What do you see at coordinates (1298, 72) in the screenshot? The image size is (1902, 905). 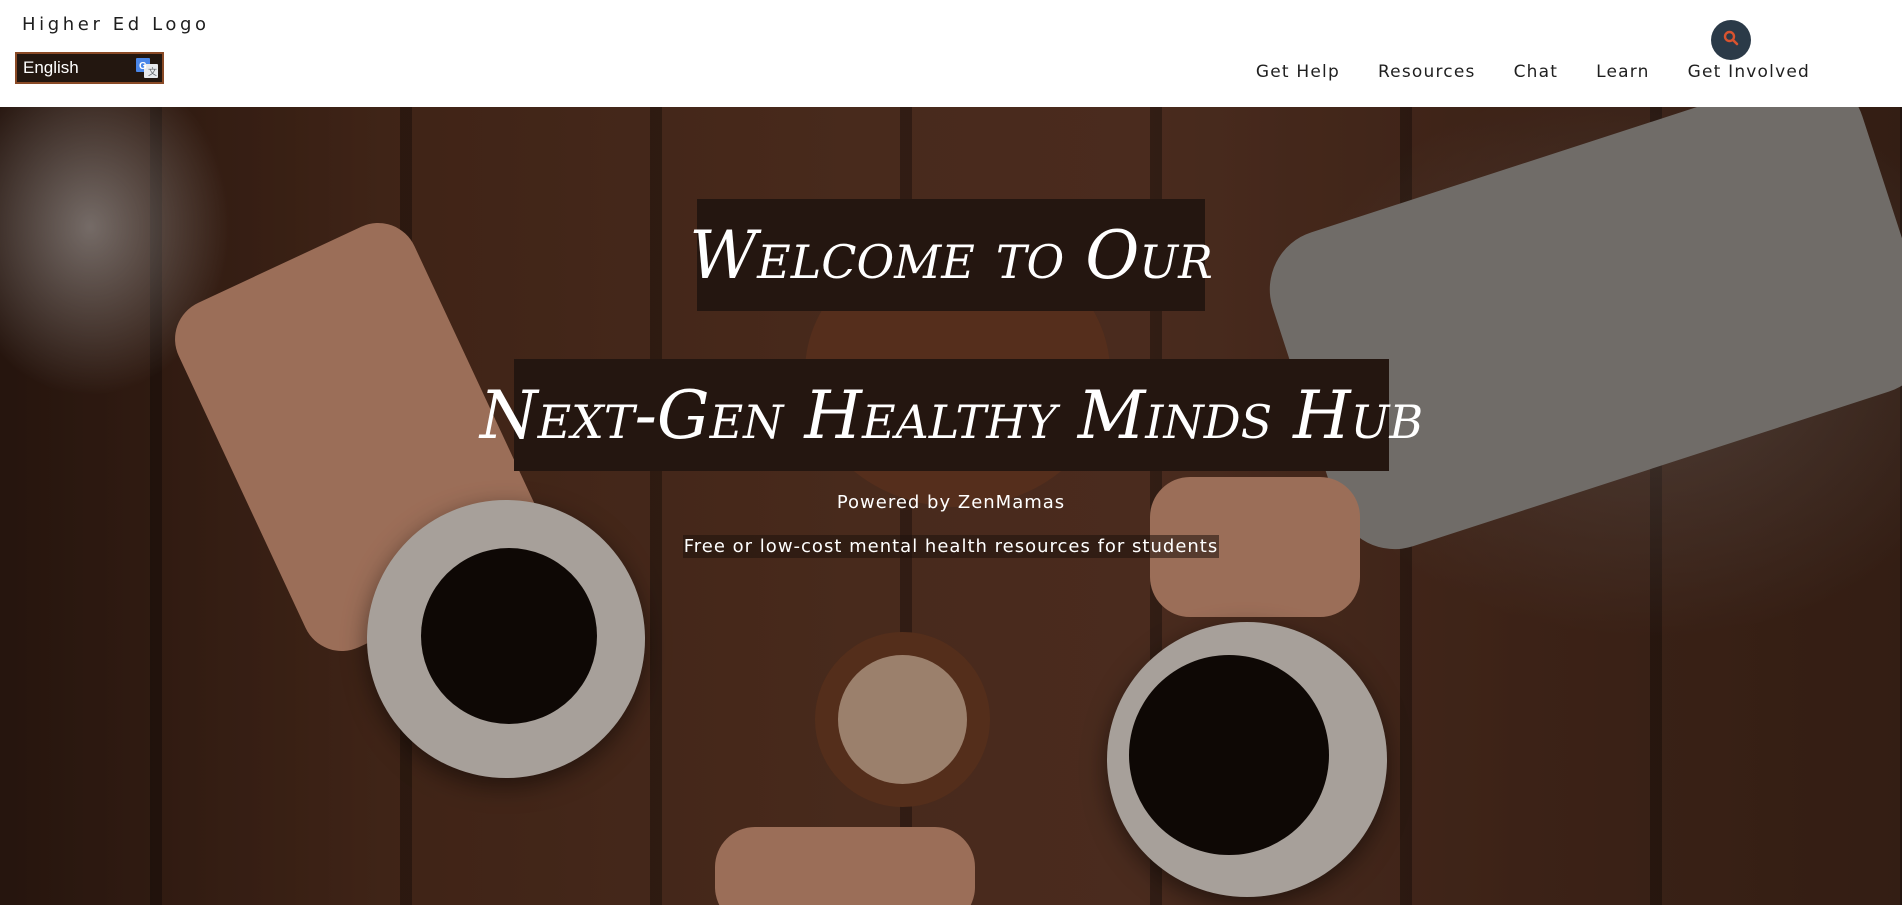 I see `nav-item-get-help: Get Help` at bounding box center [1298, 72].